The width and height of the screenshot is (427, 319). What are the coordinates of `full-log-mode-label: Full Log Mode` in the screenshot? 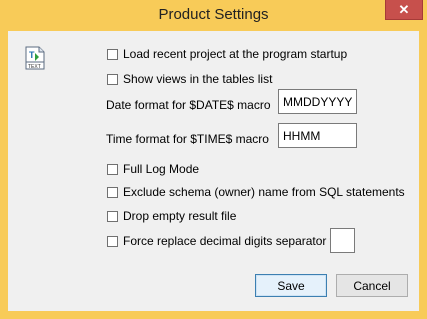 It's located at (161, 169).